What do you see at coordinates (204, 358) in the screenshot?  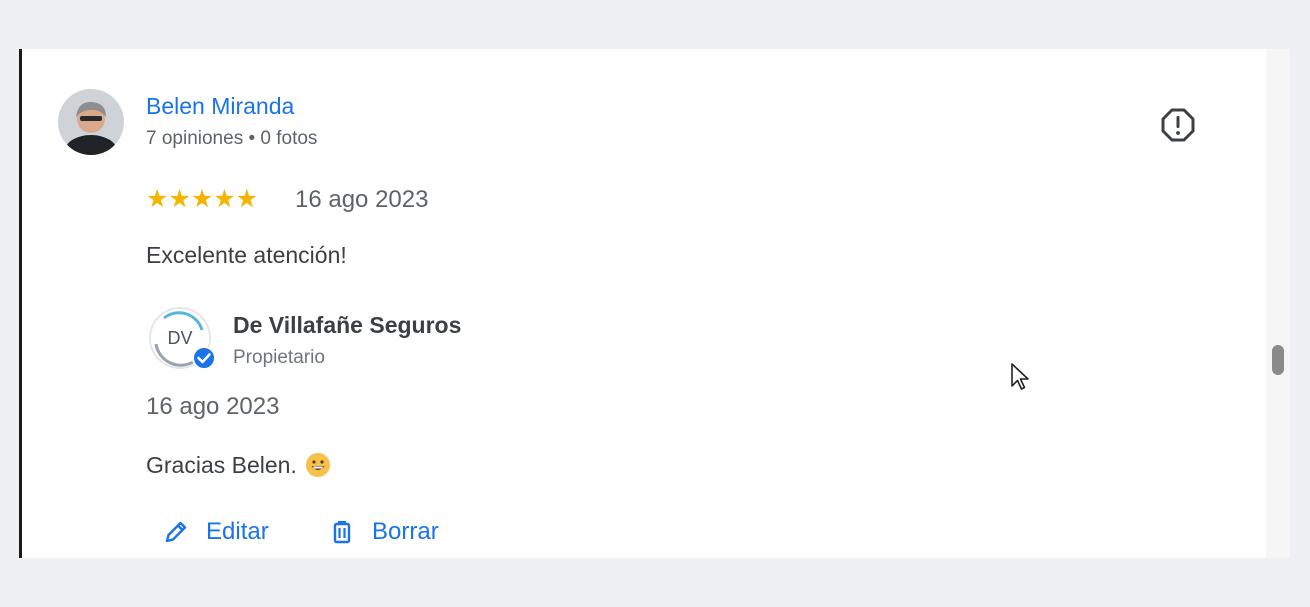 I see `verified-badge-icon` at bounding box center [204, 358].